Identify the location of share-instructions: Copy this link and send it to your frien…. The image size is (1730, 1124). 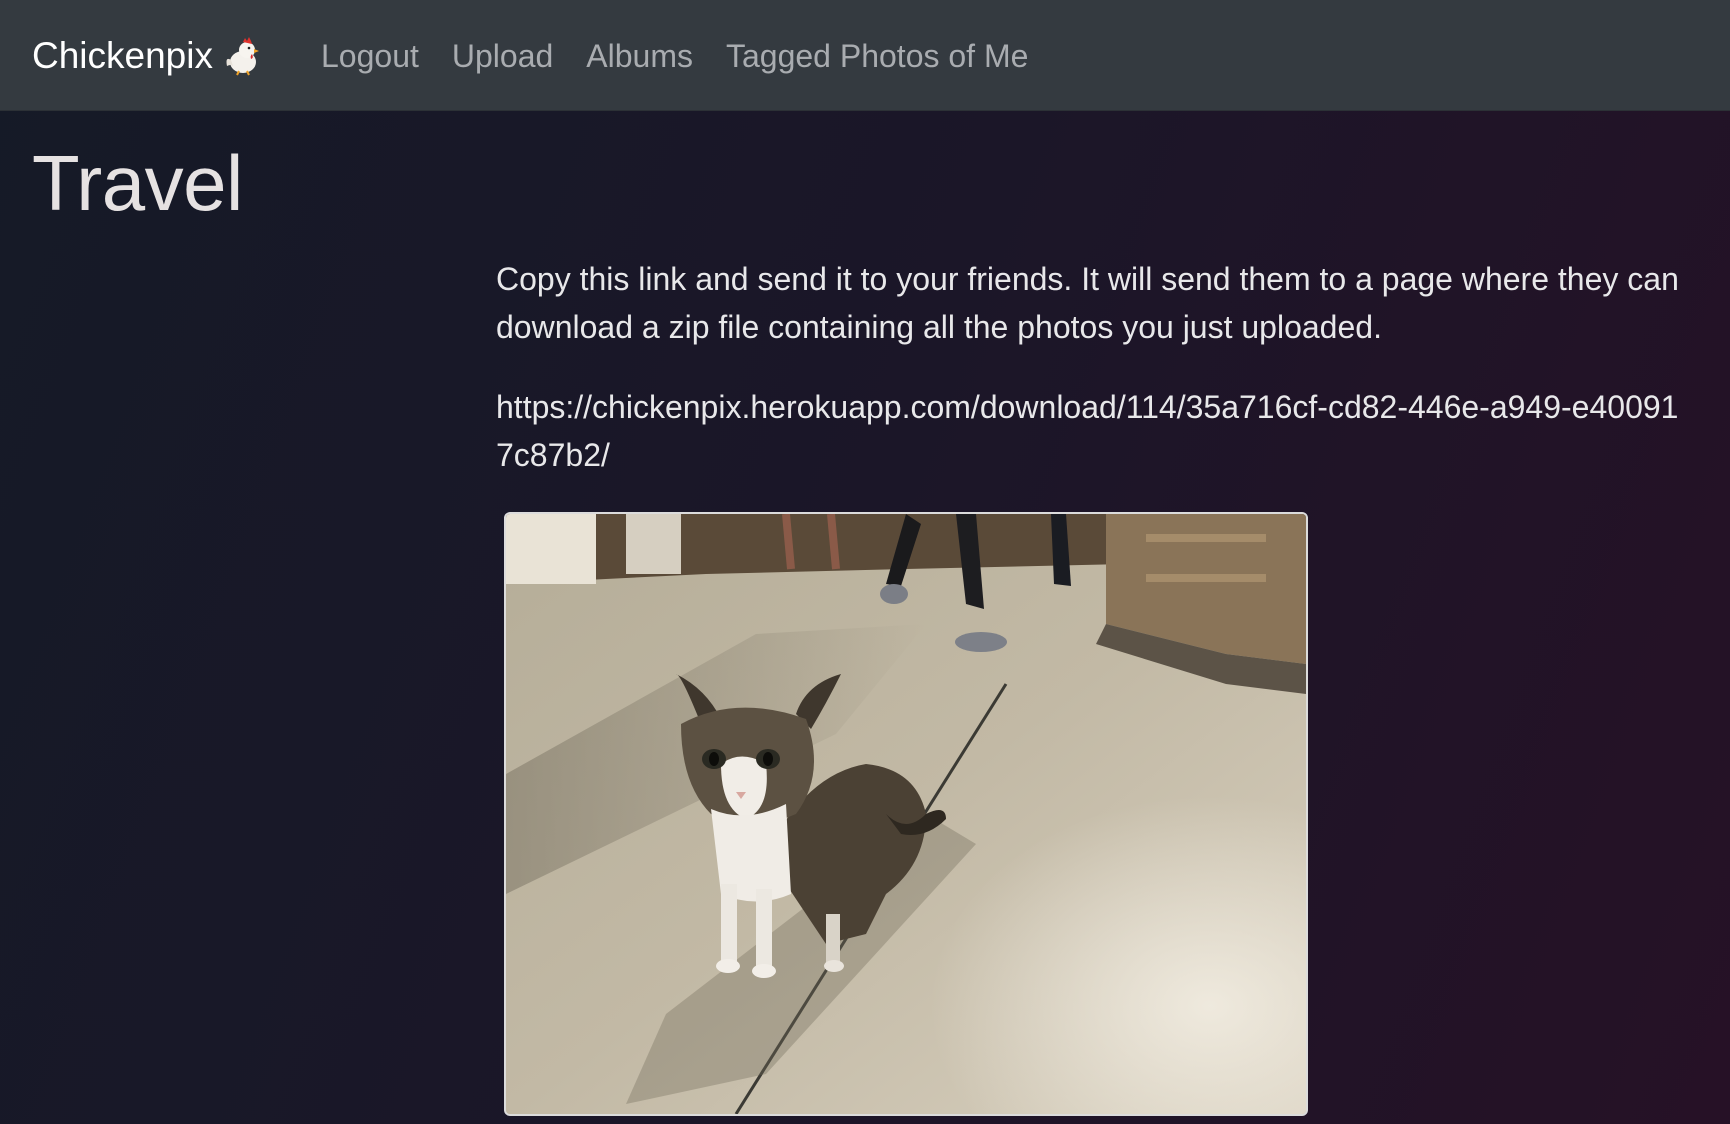
(1087, 303).